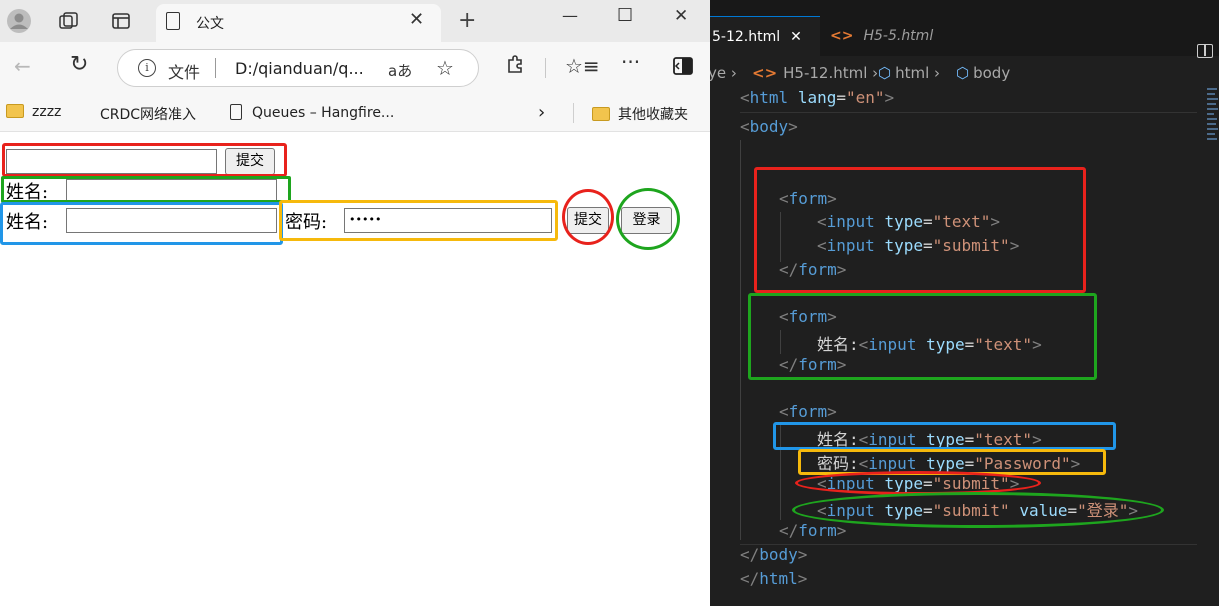  I want to click on address-bar: i 文件 D:/qianduan/q... aあ ☆, so click(298, 68).